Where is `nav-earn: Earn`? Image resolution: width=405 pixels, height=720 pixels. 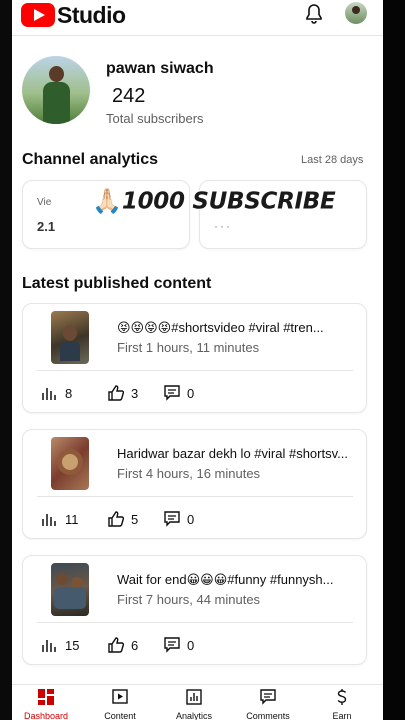 nav-earn: Earn is located at coordinates (342, 702).